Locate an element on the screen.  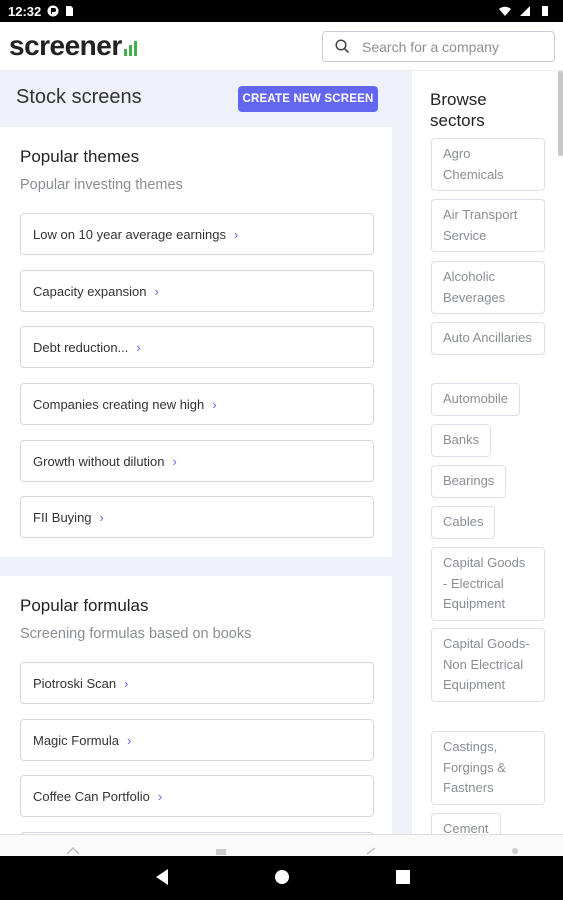
list-item-label: FII Buying is located at coordinates (62, 517).